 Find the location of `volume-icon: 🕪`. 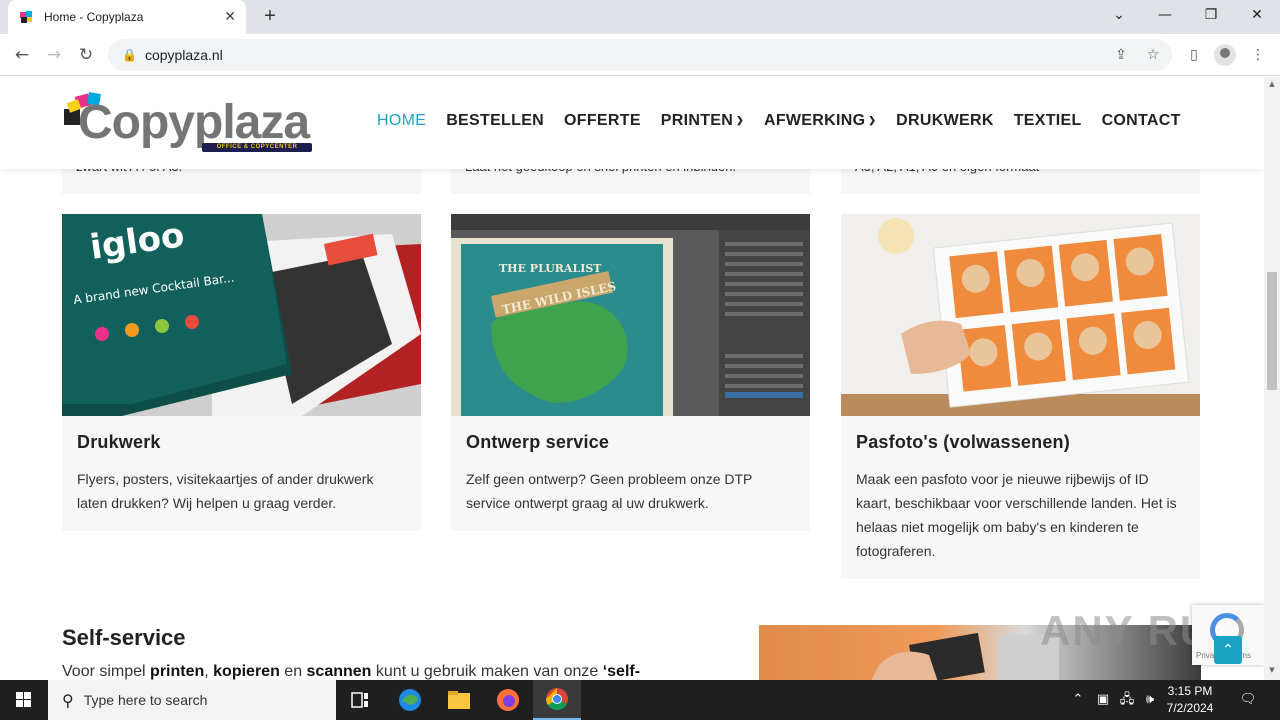

volume-icon: 🕪 is located at coordinates (1150, 700).